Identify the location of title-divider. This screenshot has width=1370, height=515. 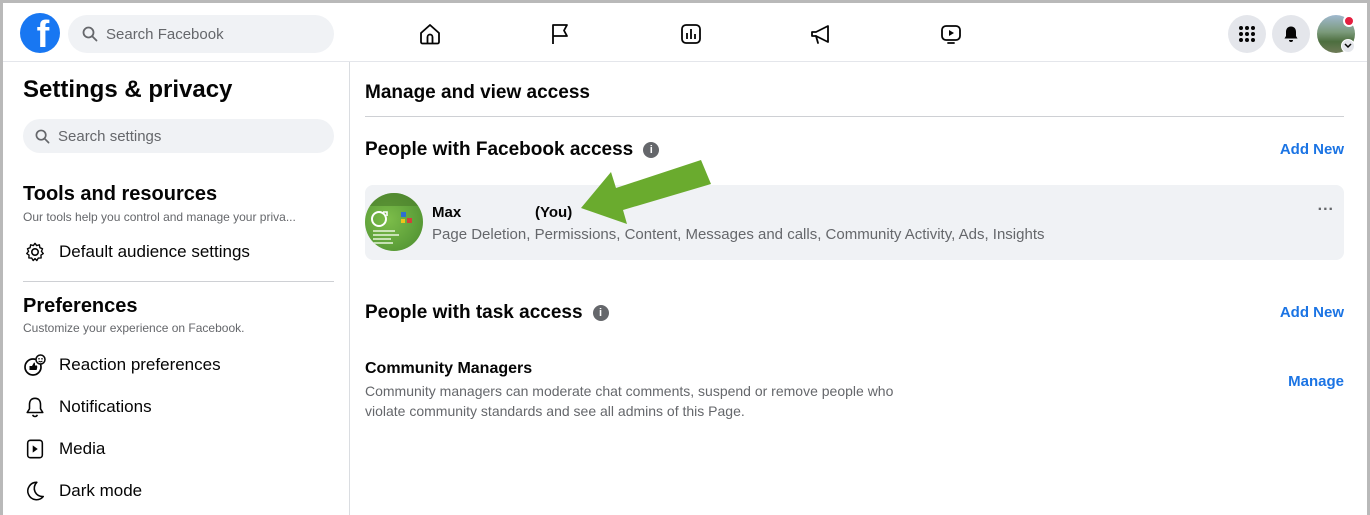
(854, 116).